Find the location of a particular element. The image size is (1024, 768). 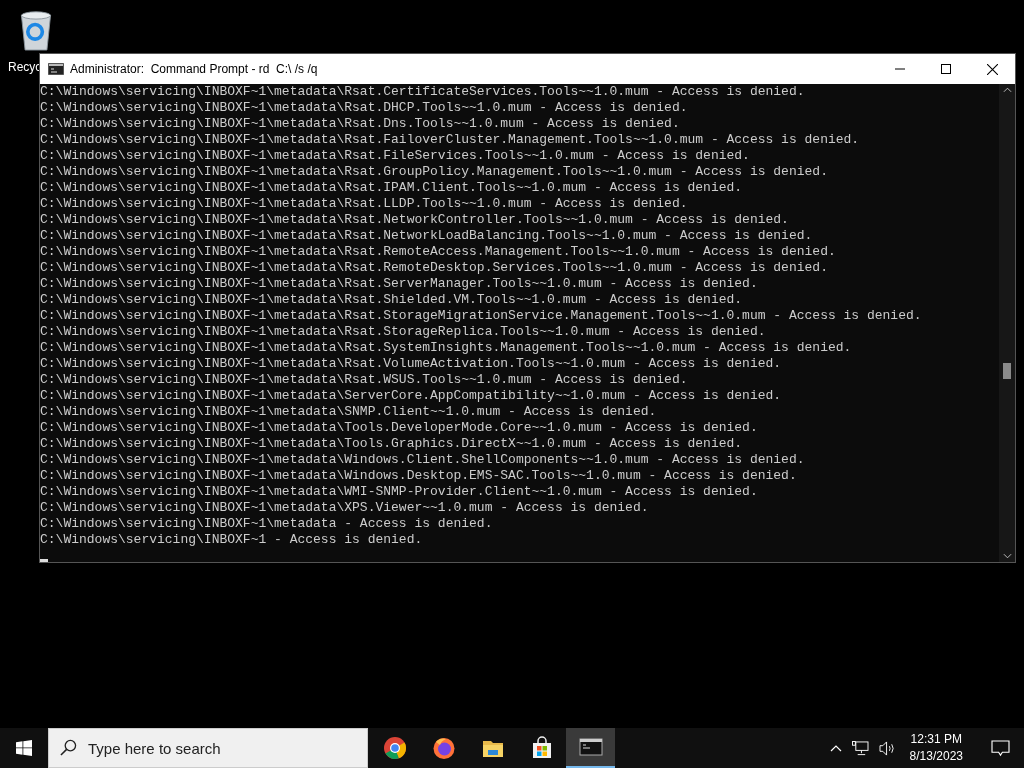

terminal-app-button is located at coordinates (590, 748).